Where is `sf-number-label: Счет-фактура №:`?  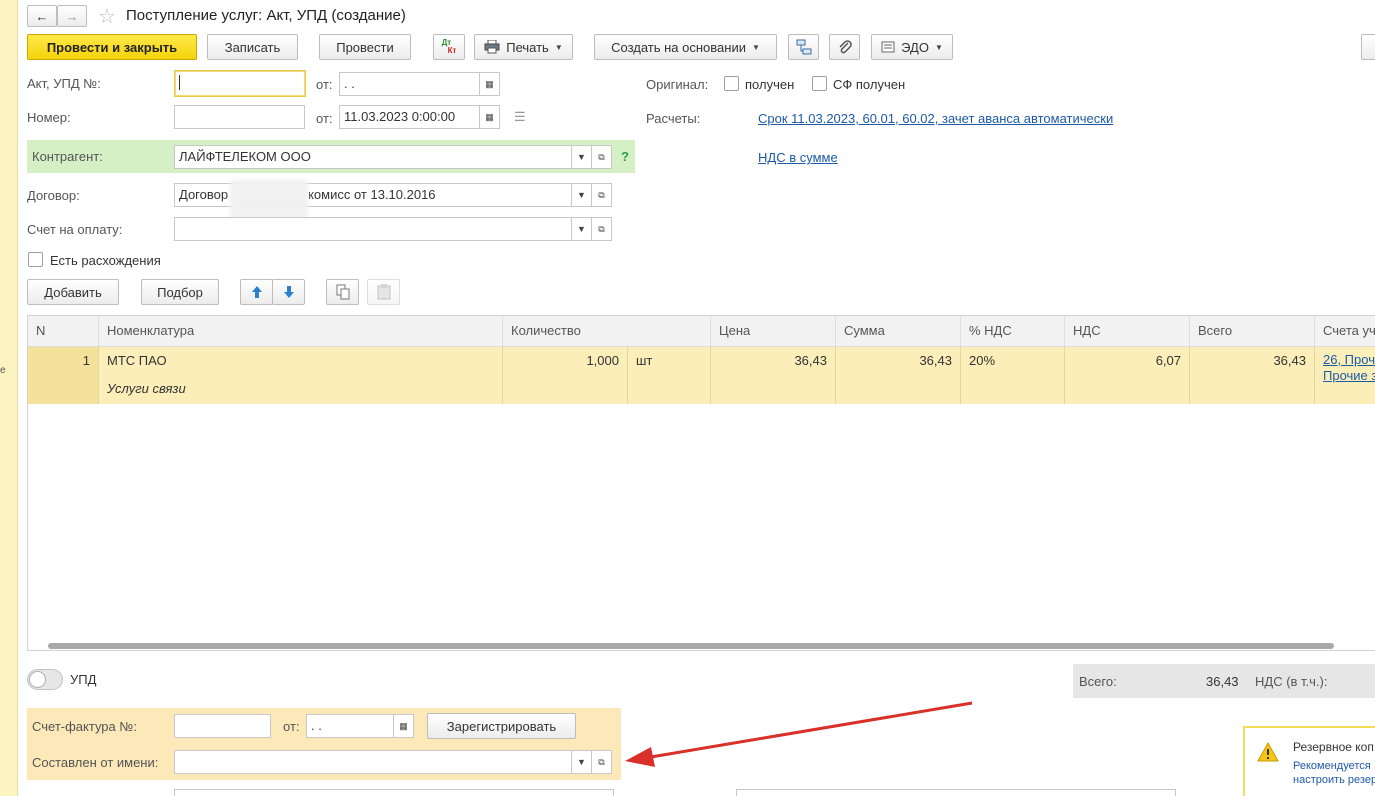
sf-number-label: Счет-фактура №: is located at coordinates (84, 726).